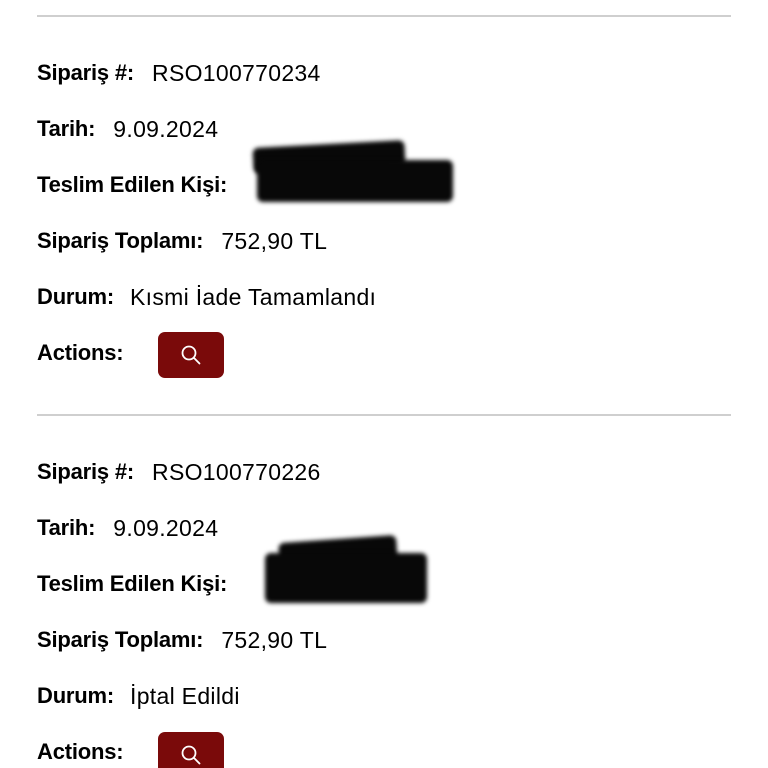 The height and width of the screenshot is (768, 768). Describe the element at coordinates (236, 471) in the screenshot. I see `order-number-value: RSO100770226` at that location.